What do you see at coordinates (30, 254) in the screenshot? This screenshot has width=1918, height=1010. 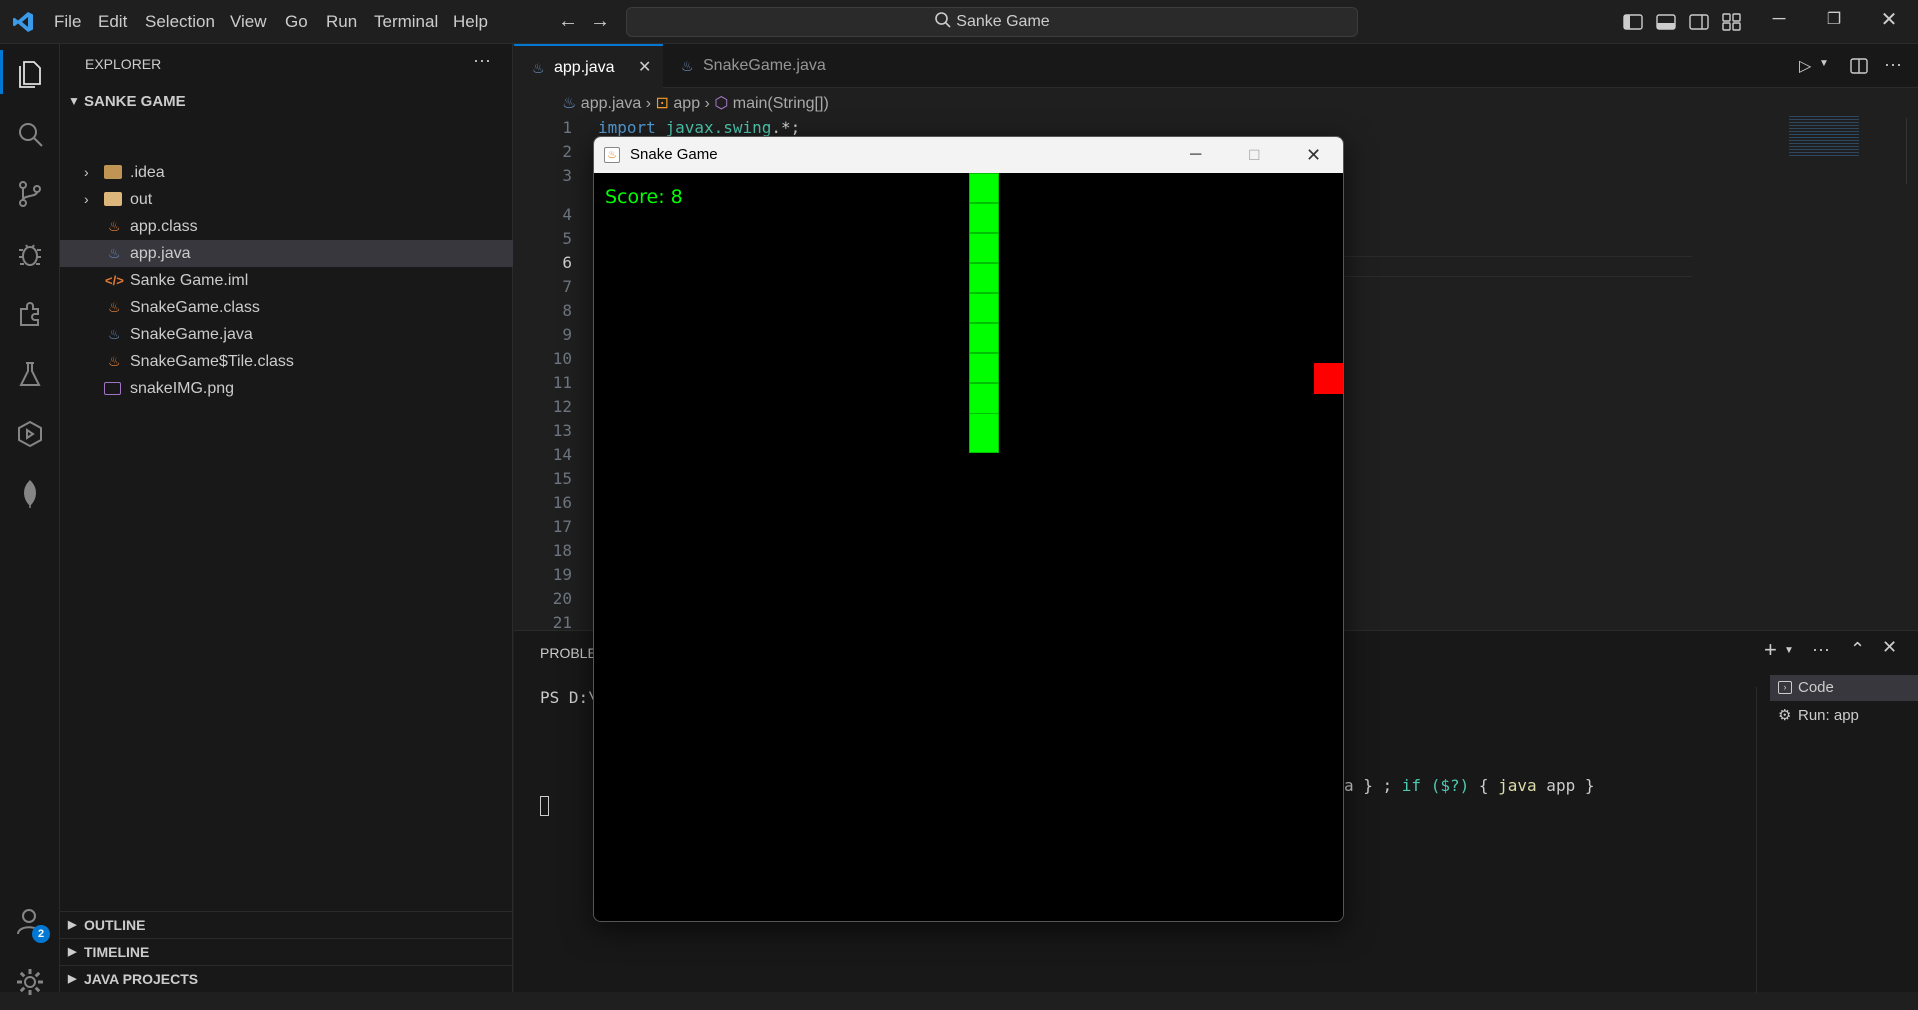 I see `run-debug-icon` at bounding box center [30, 254].